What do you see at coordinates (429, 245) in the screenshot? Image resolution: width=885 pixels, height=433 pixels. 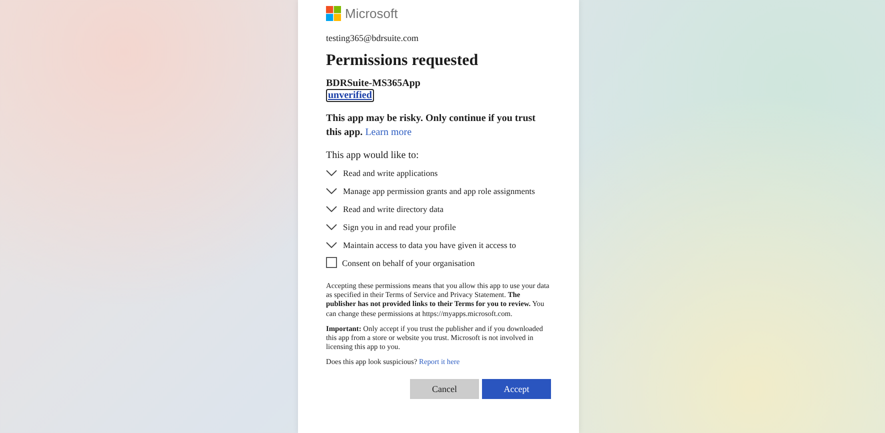 I see `permission-label: Maintain access to data you have given it access to` at bounding box center [429, 245].